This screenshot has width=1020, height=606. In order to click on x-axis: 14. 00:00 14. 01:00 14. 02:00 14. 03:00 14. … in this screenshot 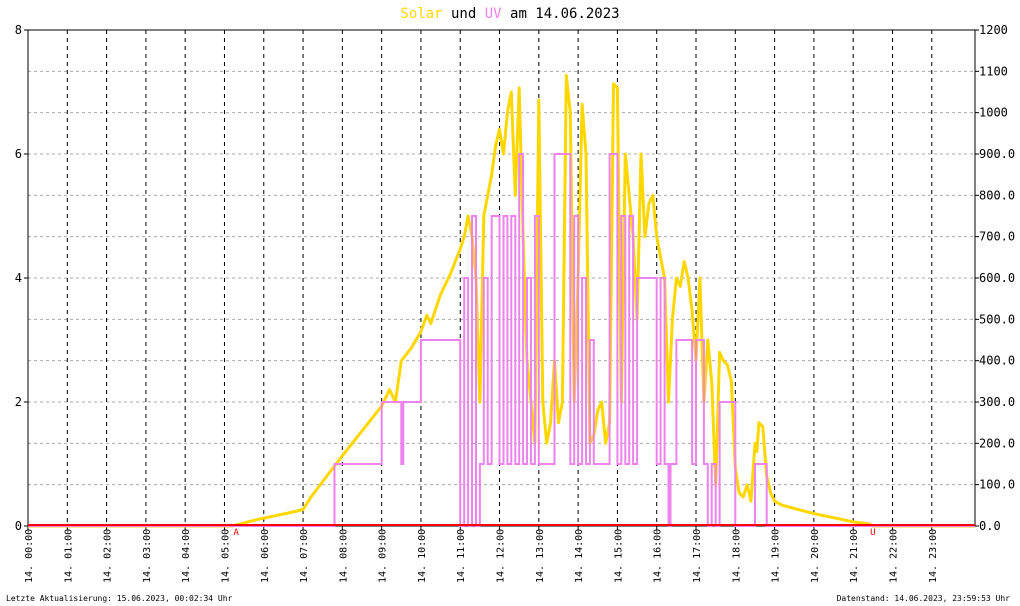, I will do `click(481, 554)`.